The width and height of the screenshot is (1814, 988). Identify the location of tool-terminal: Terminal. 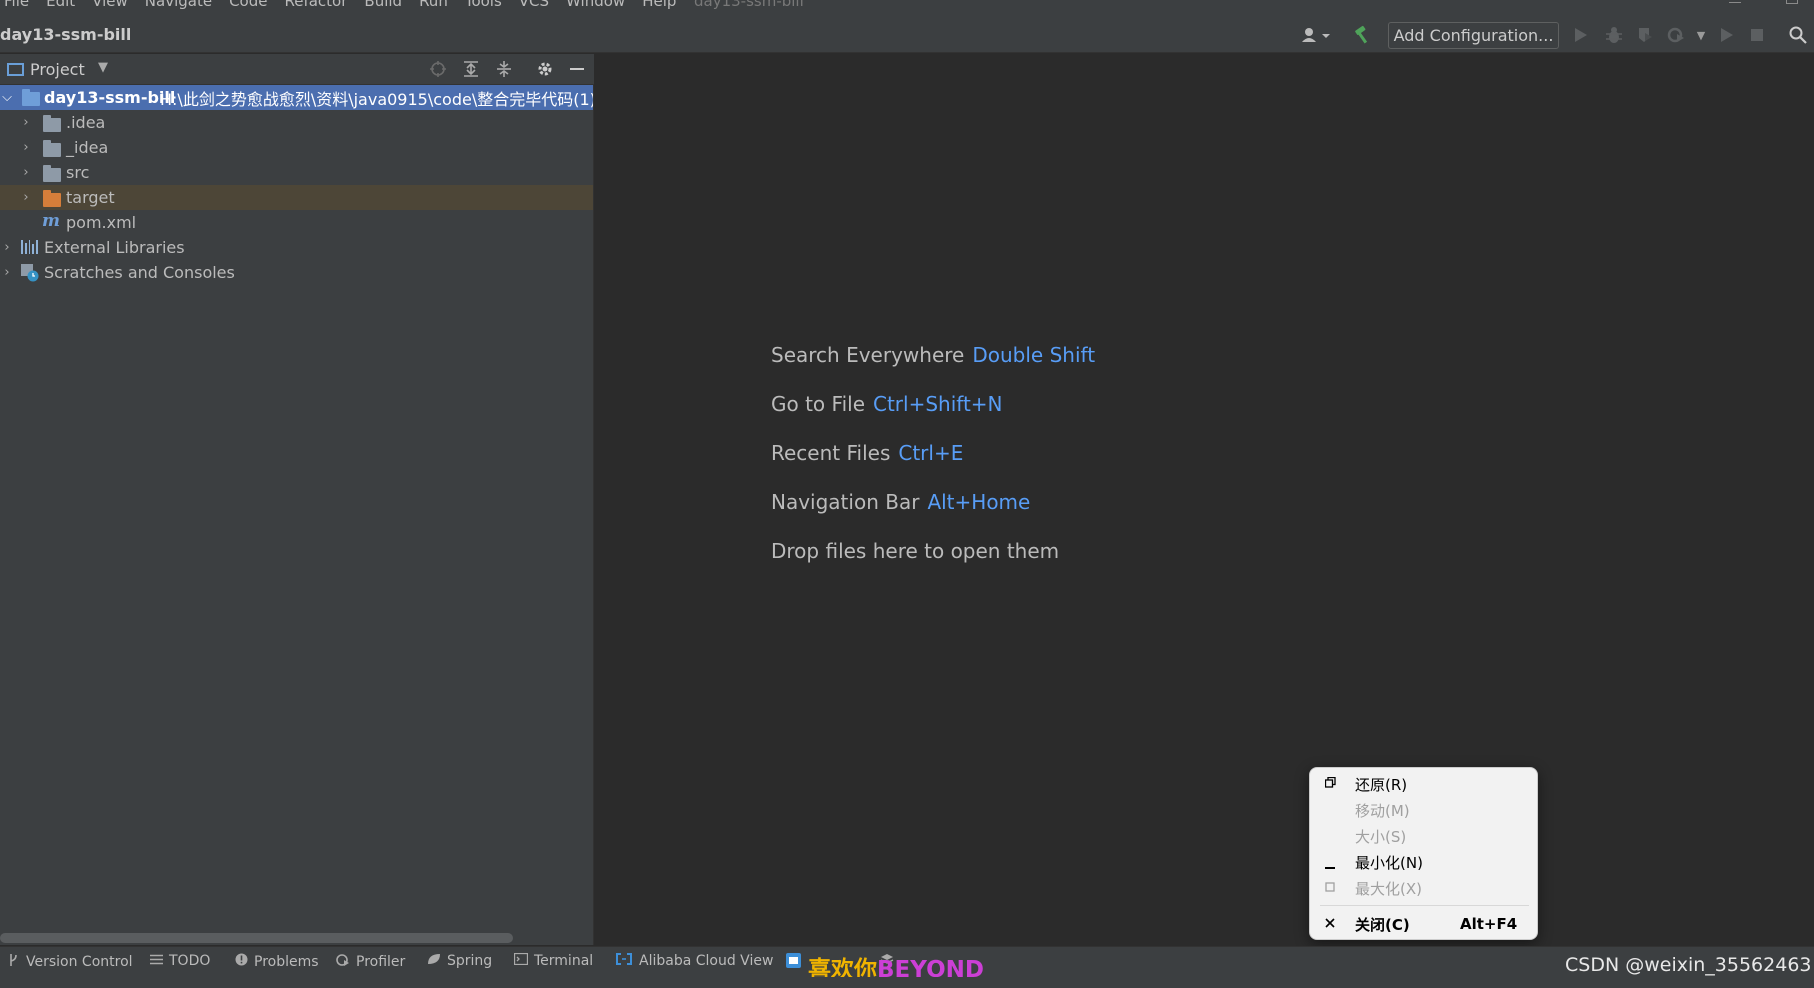
(553, 960).